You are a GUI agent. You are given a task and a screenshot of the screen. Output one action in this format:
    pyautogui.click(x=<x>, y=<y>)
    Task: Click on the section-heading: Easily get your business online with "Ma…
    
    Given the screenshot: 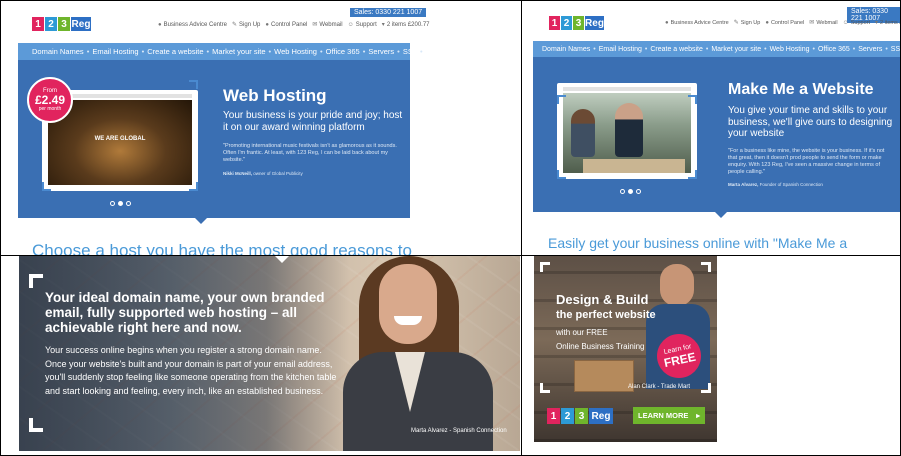 What is the action you would take?
    pyautogui.click(x=698, y=243)
    